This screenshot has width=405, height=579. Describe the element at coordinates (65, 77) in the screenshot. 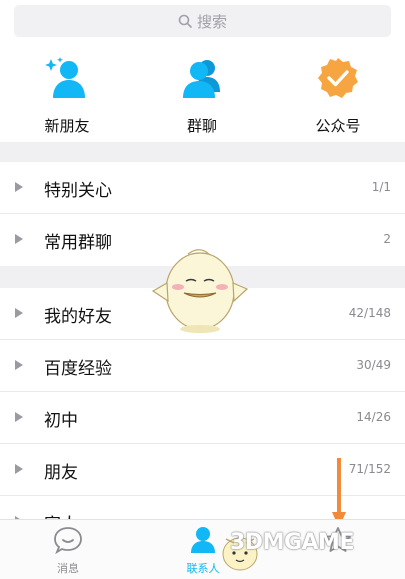

I see `add-friend-icon` at that location.